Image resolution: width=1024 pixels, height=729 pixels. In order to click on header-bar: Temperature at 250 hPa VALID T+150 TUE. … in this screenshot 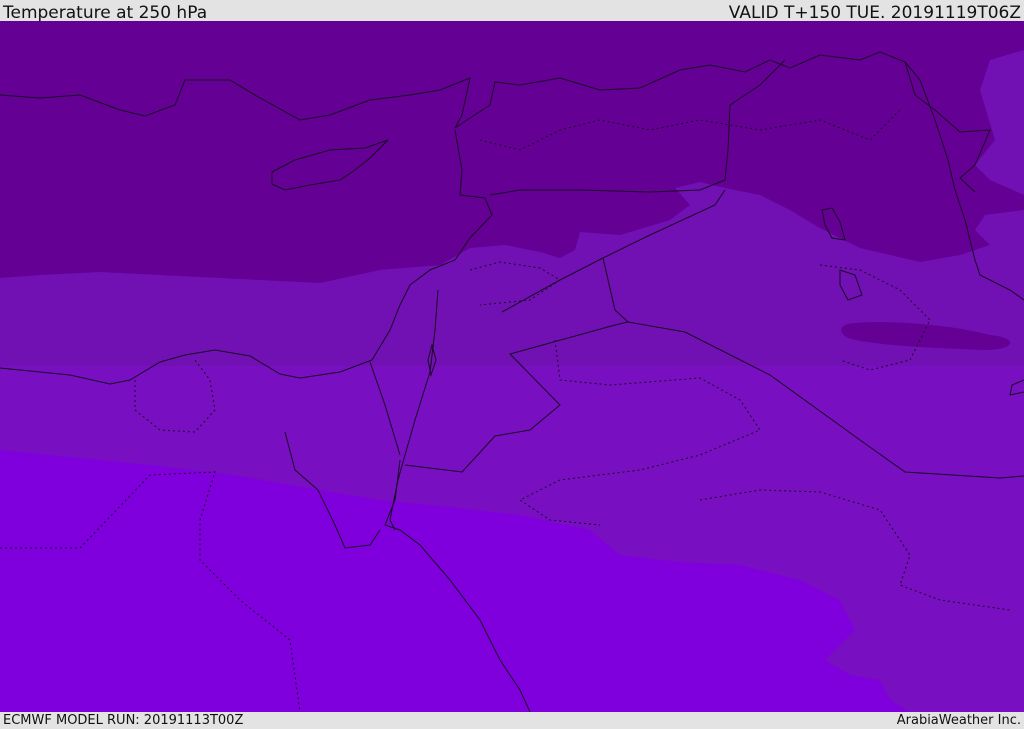, I will do `click(512, 11)`.